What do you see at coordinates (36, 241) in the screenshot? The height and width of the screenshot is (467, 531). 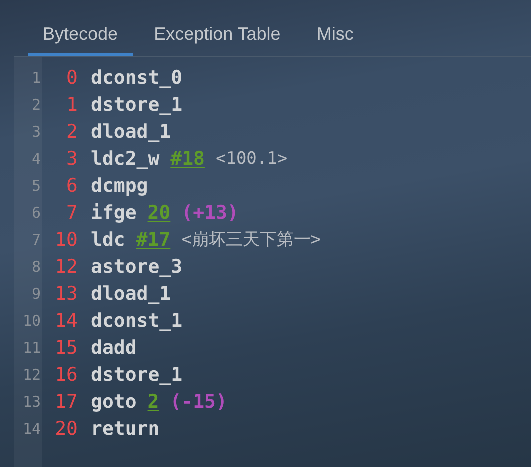 I see `line-number: 7` at bounding box center [36, 241].